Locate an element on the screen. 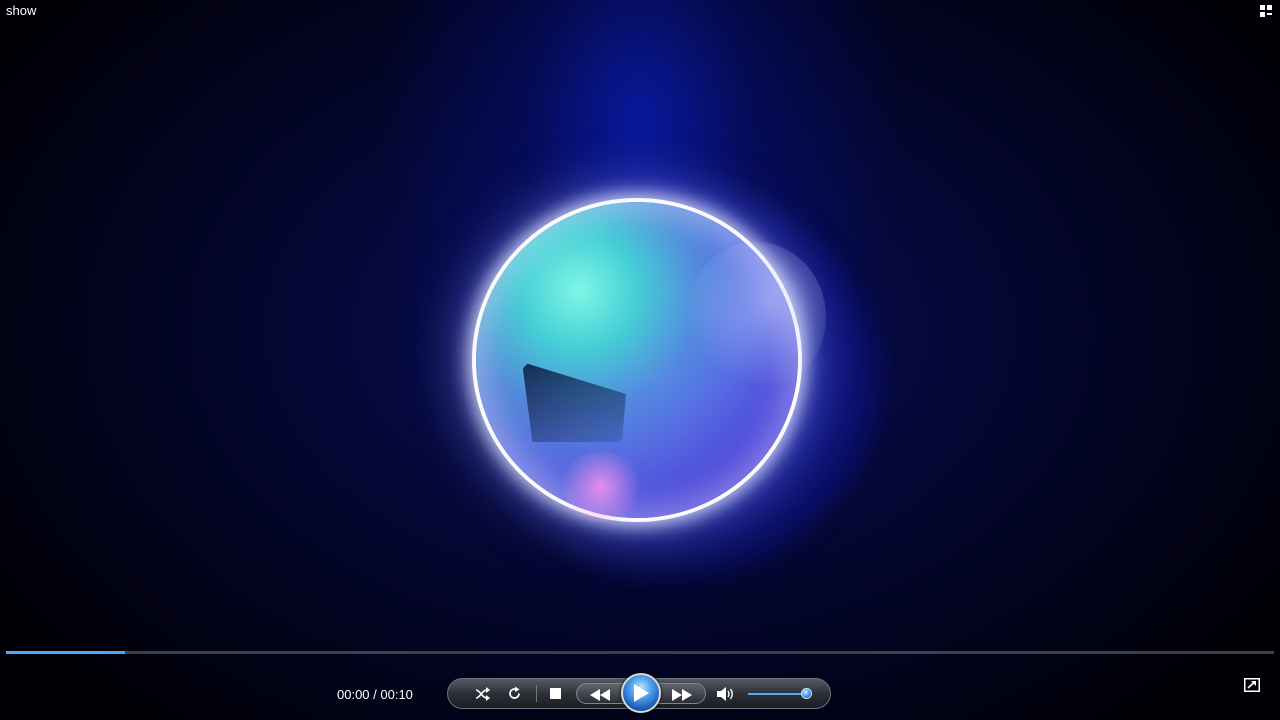  switch-to-now-playing-icon is located at coordinates (1252, 685).